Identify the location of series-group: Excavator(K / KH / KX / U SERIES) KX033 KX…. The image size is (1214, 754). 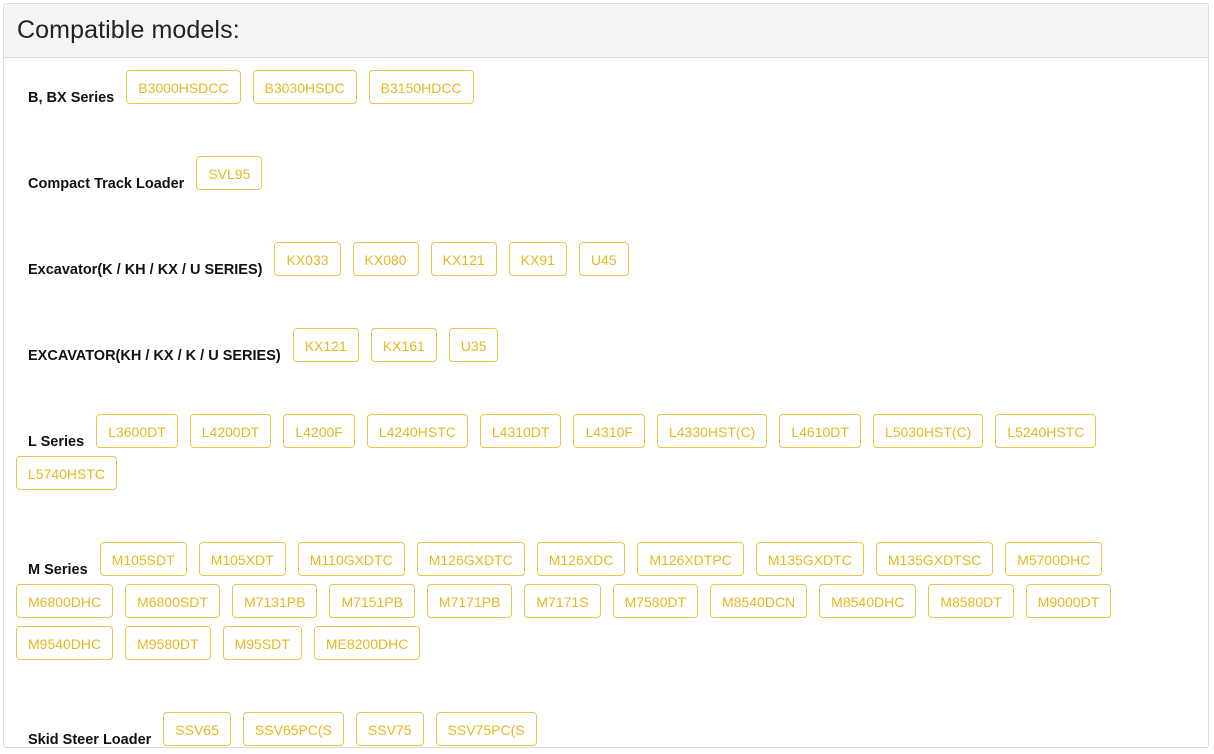
(591, 263).